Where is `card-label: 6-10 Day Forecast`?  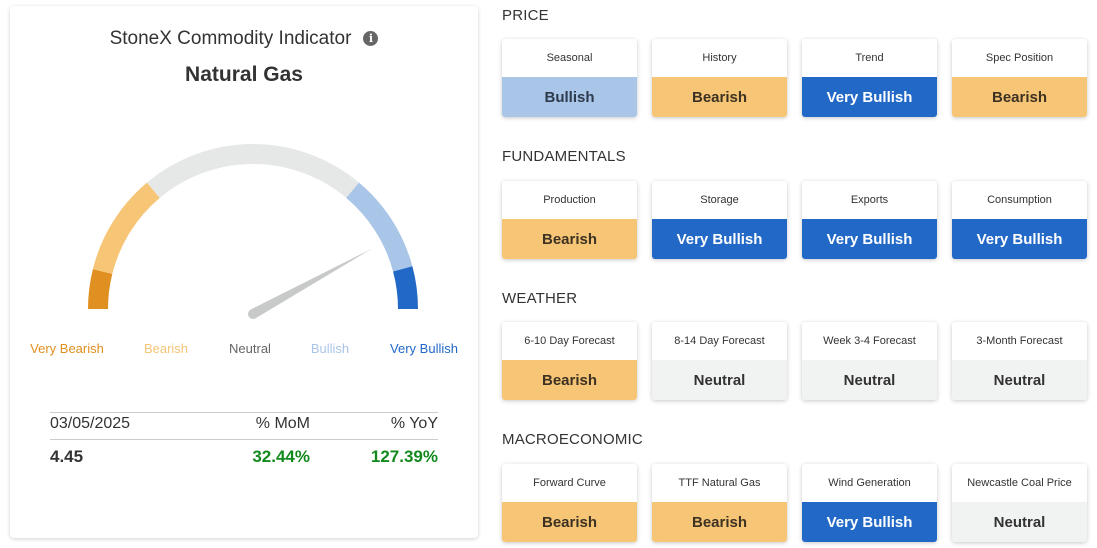 card-label: 6-10 Day Forecast is located at coordinates (569, 340).